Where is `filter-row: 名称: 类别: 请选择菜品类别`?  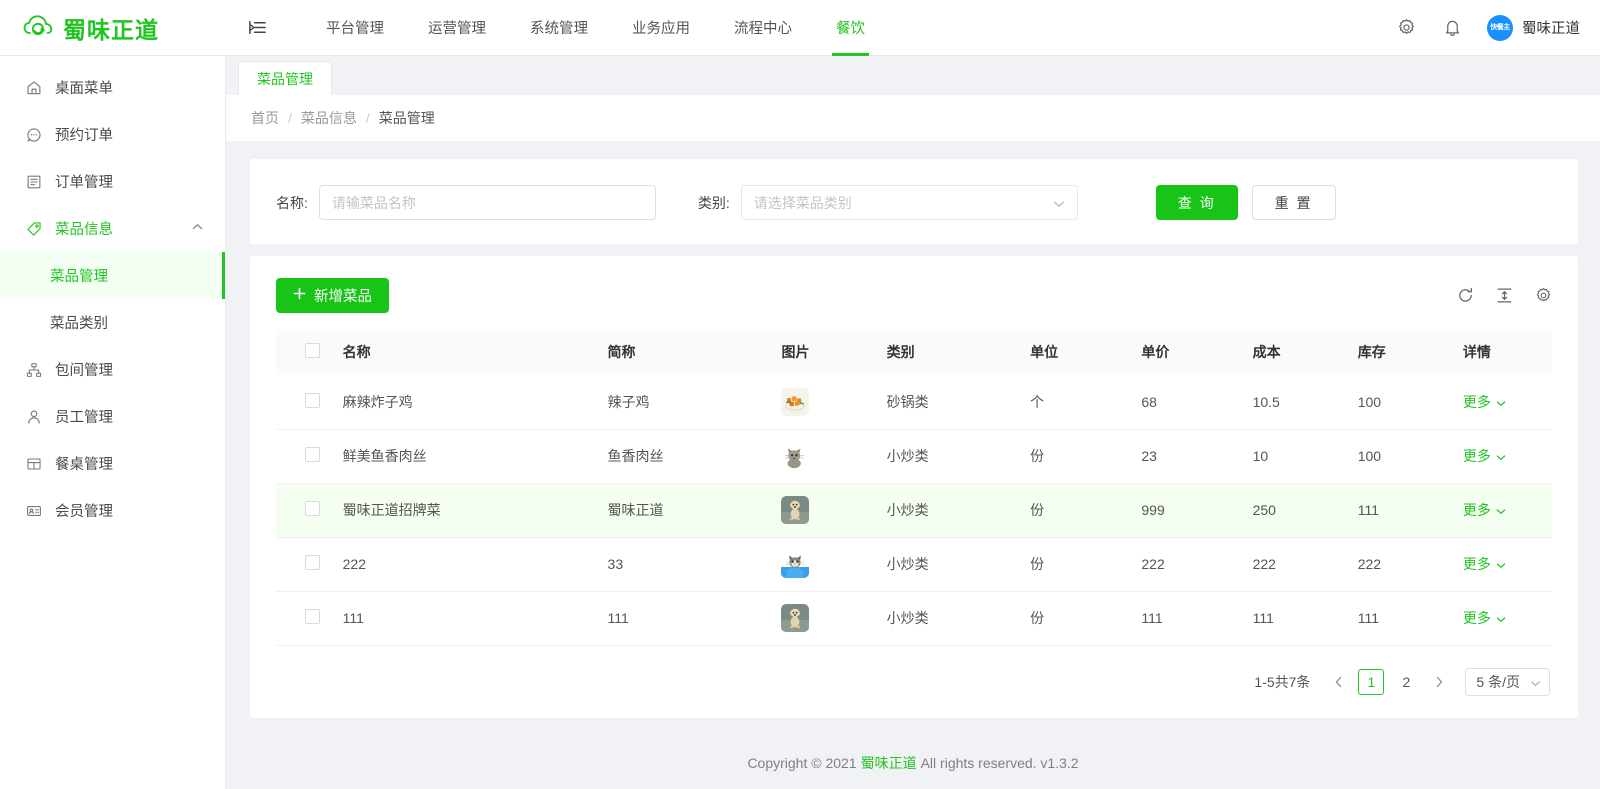
filter-row: 名称: 类别: 请选择菜品类别 is located at coordinates (914, 202).